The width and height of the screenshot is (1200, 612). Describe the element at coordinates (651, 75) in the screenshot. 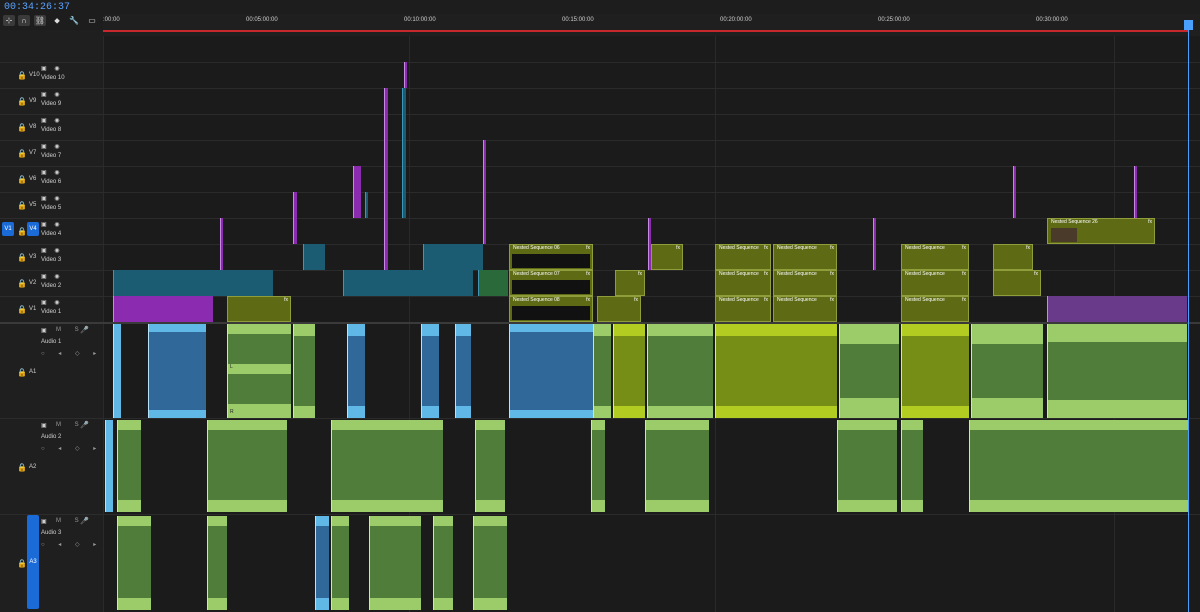

I see `lane-v10` at that location.